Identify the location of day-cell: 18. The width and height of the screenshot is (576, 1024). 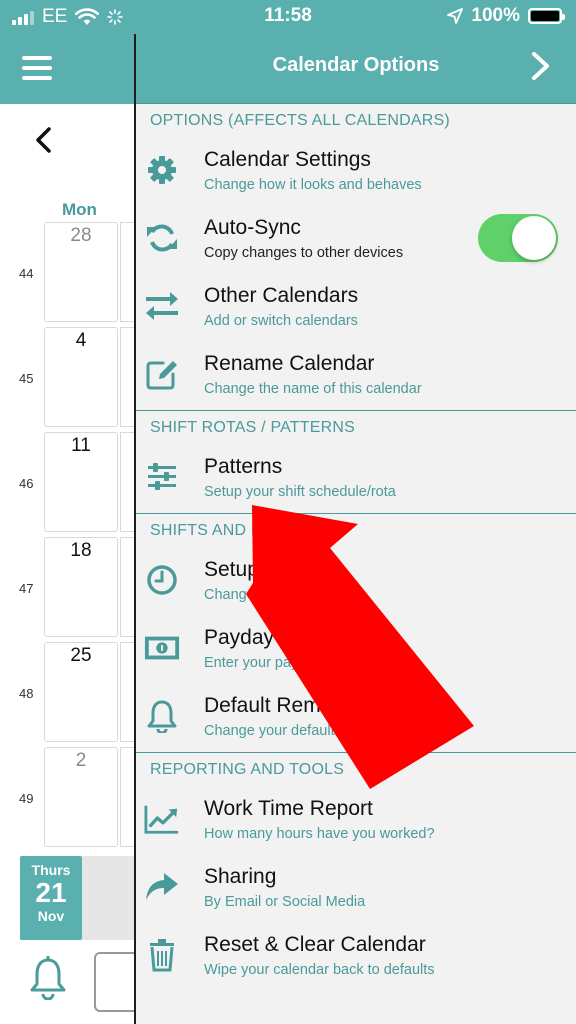
(81, 587).